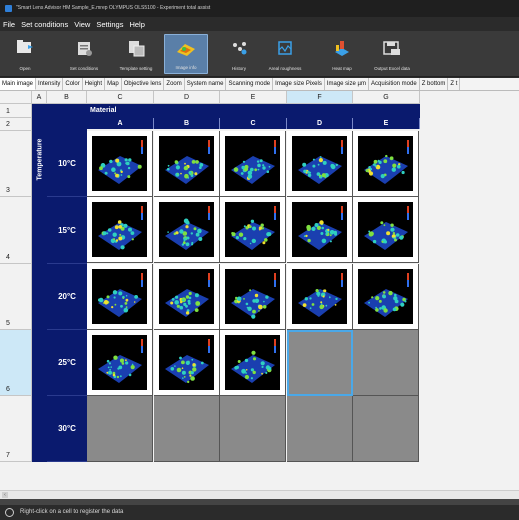  What do you see at coordinates (239, 54) in the screenshot?
I see `history-button: History` at bounding box center [239, 54].